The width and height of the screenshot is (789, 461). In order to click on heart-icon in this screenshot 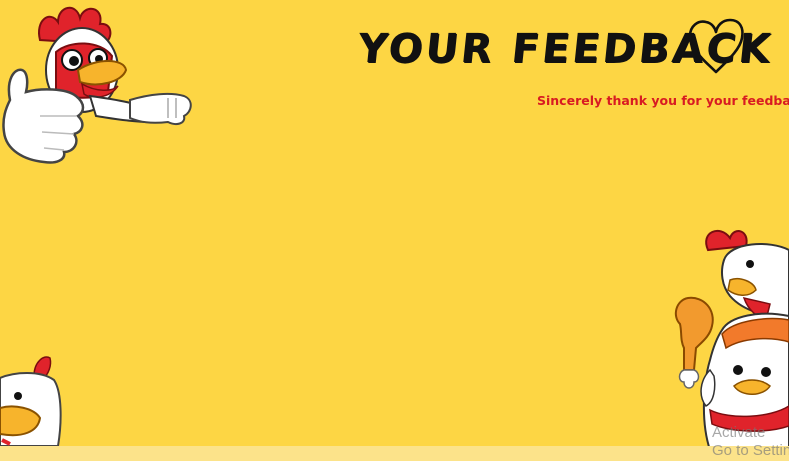, I will do `click(716, 46)`.